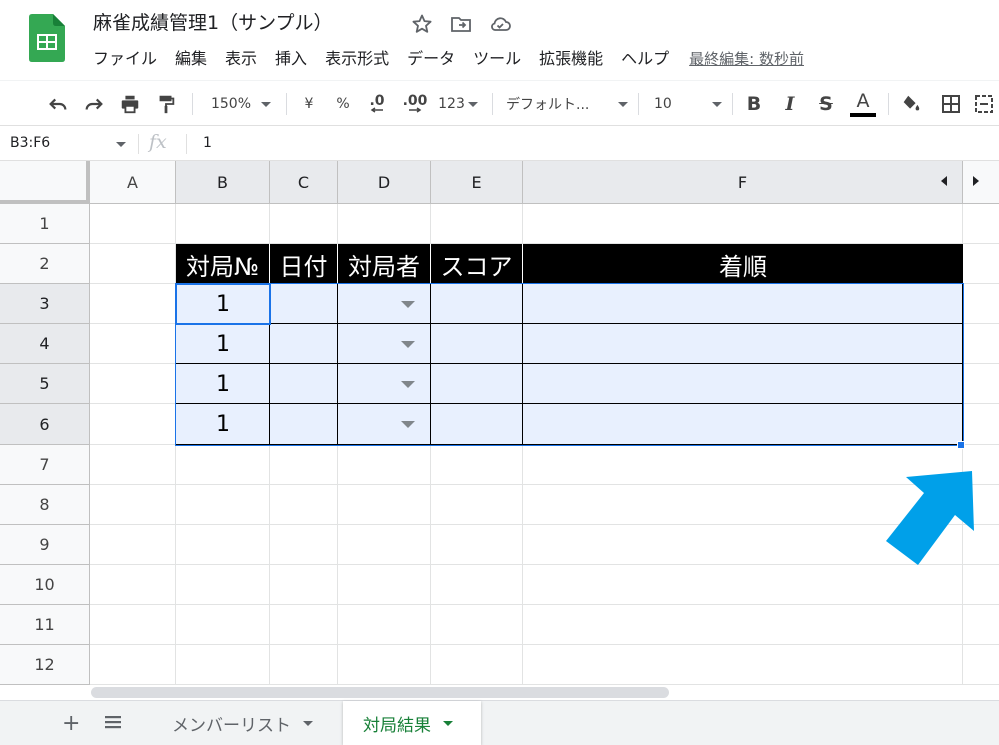  What do you see at coordinates (241, 104) in the screenshot?
I see `zoom-select: 150%` at bounding box center [241, 104].